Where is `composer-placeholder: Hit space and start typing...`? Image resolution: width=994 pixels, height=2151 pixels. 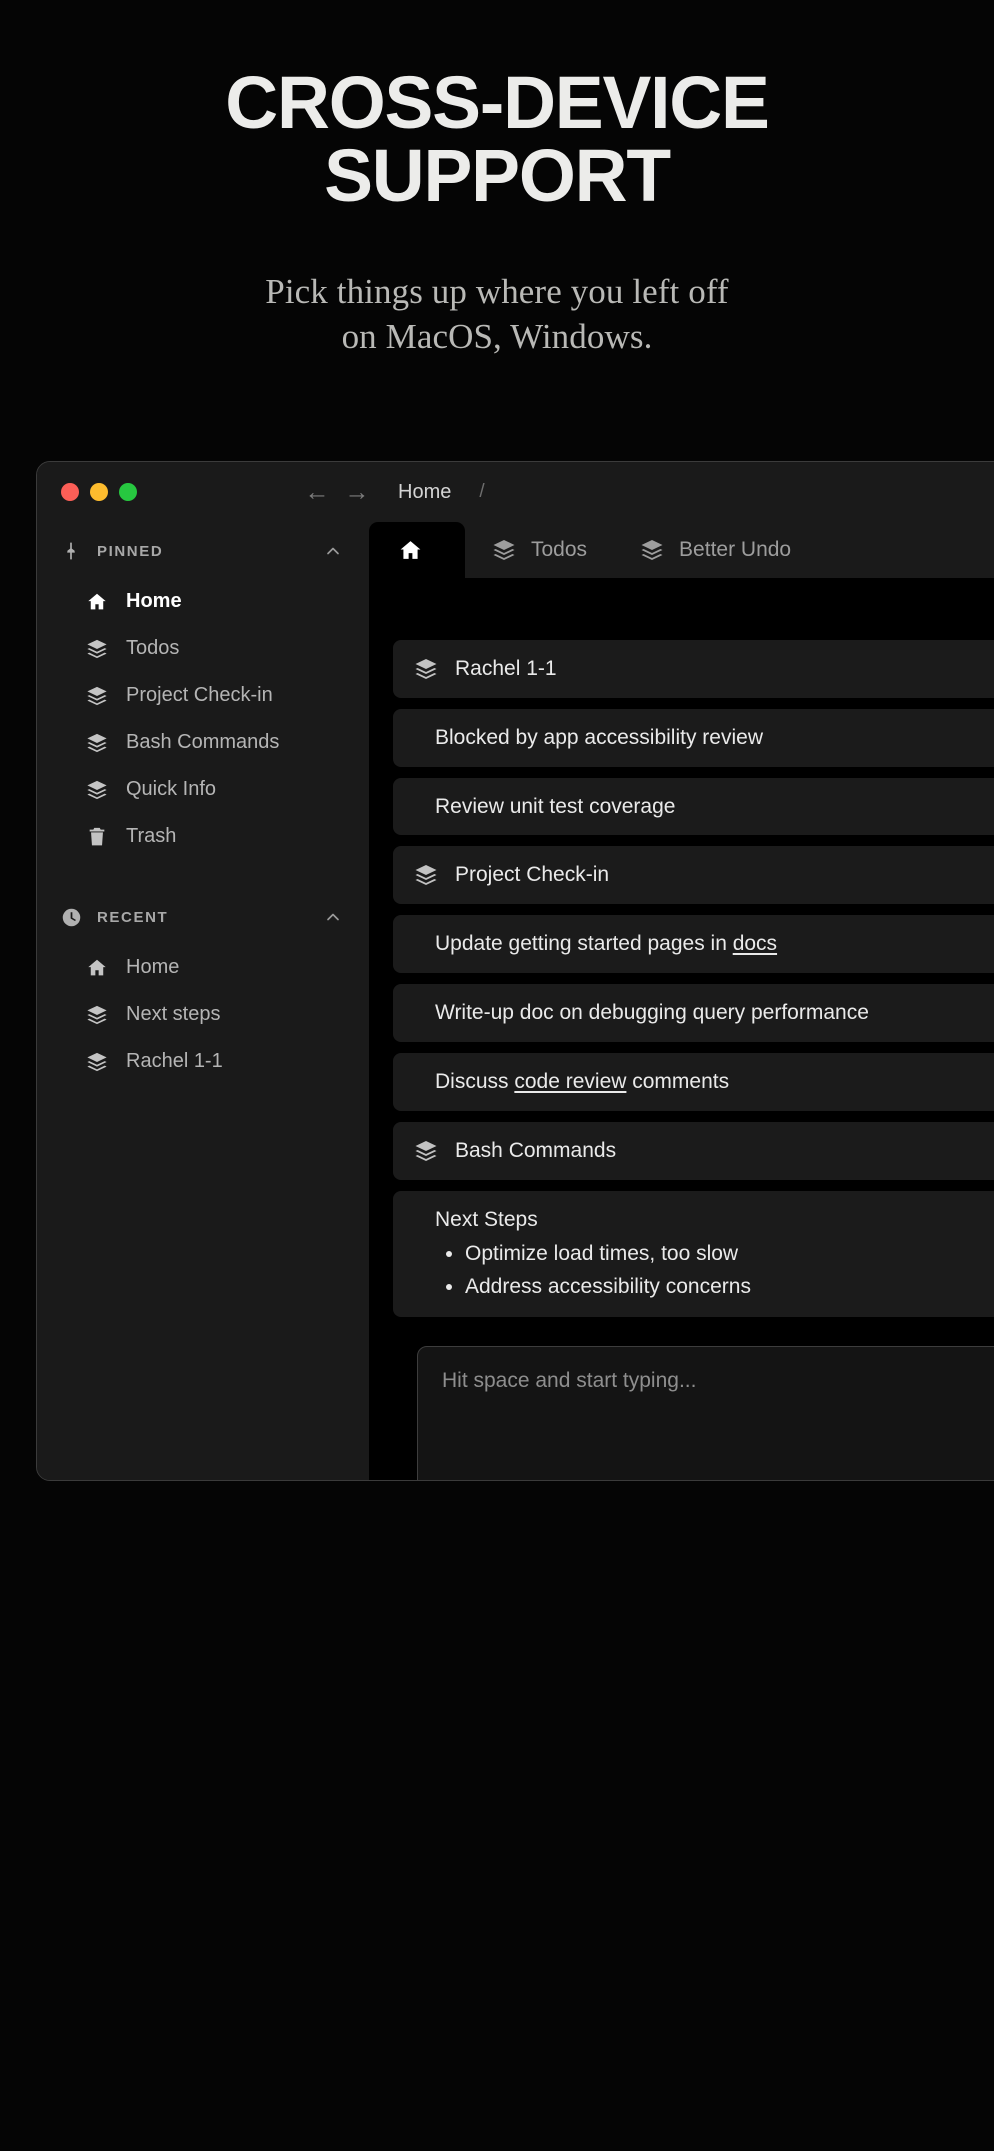
composer-placeholder: Hit space and start typing... is located at coordinates (718, 1381).